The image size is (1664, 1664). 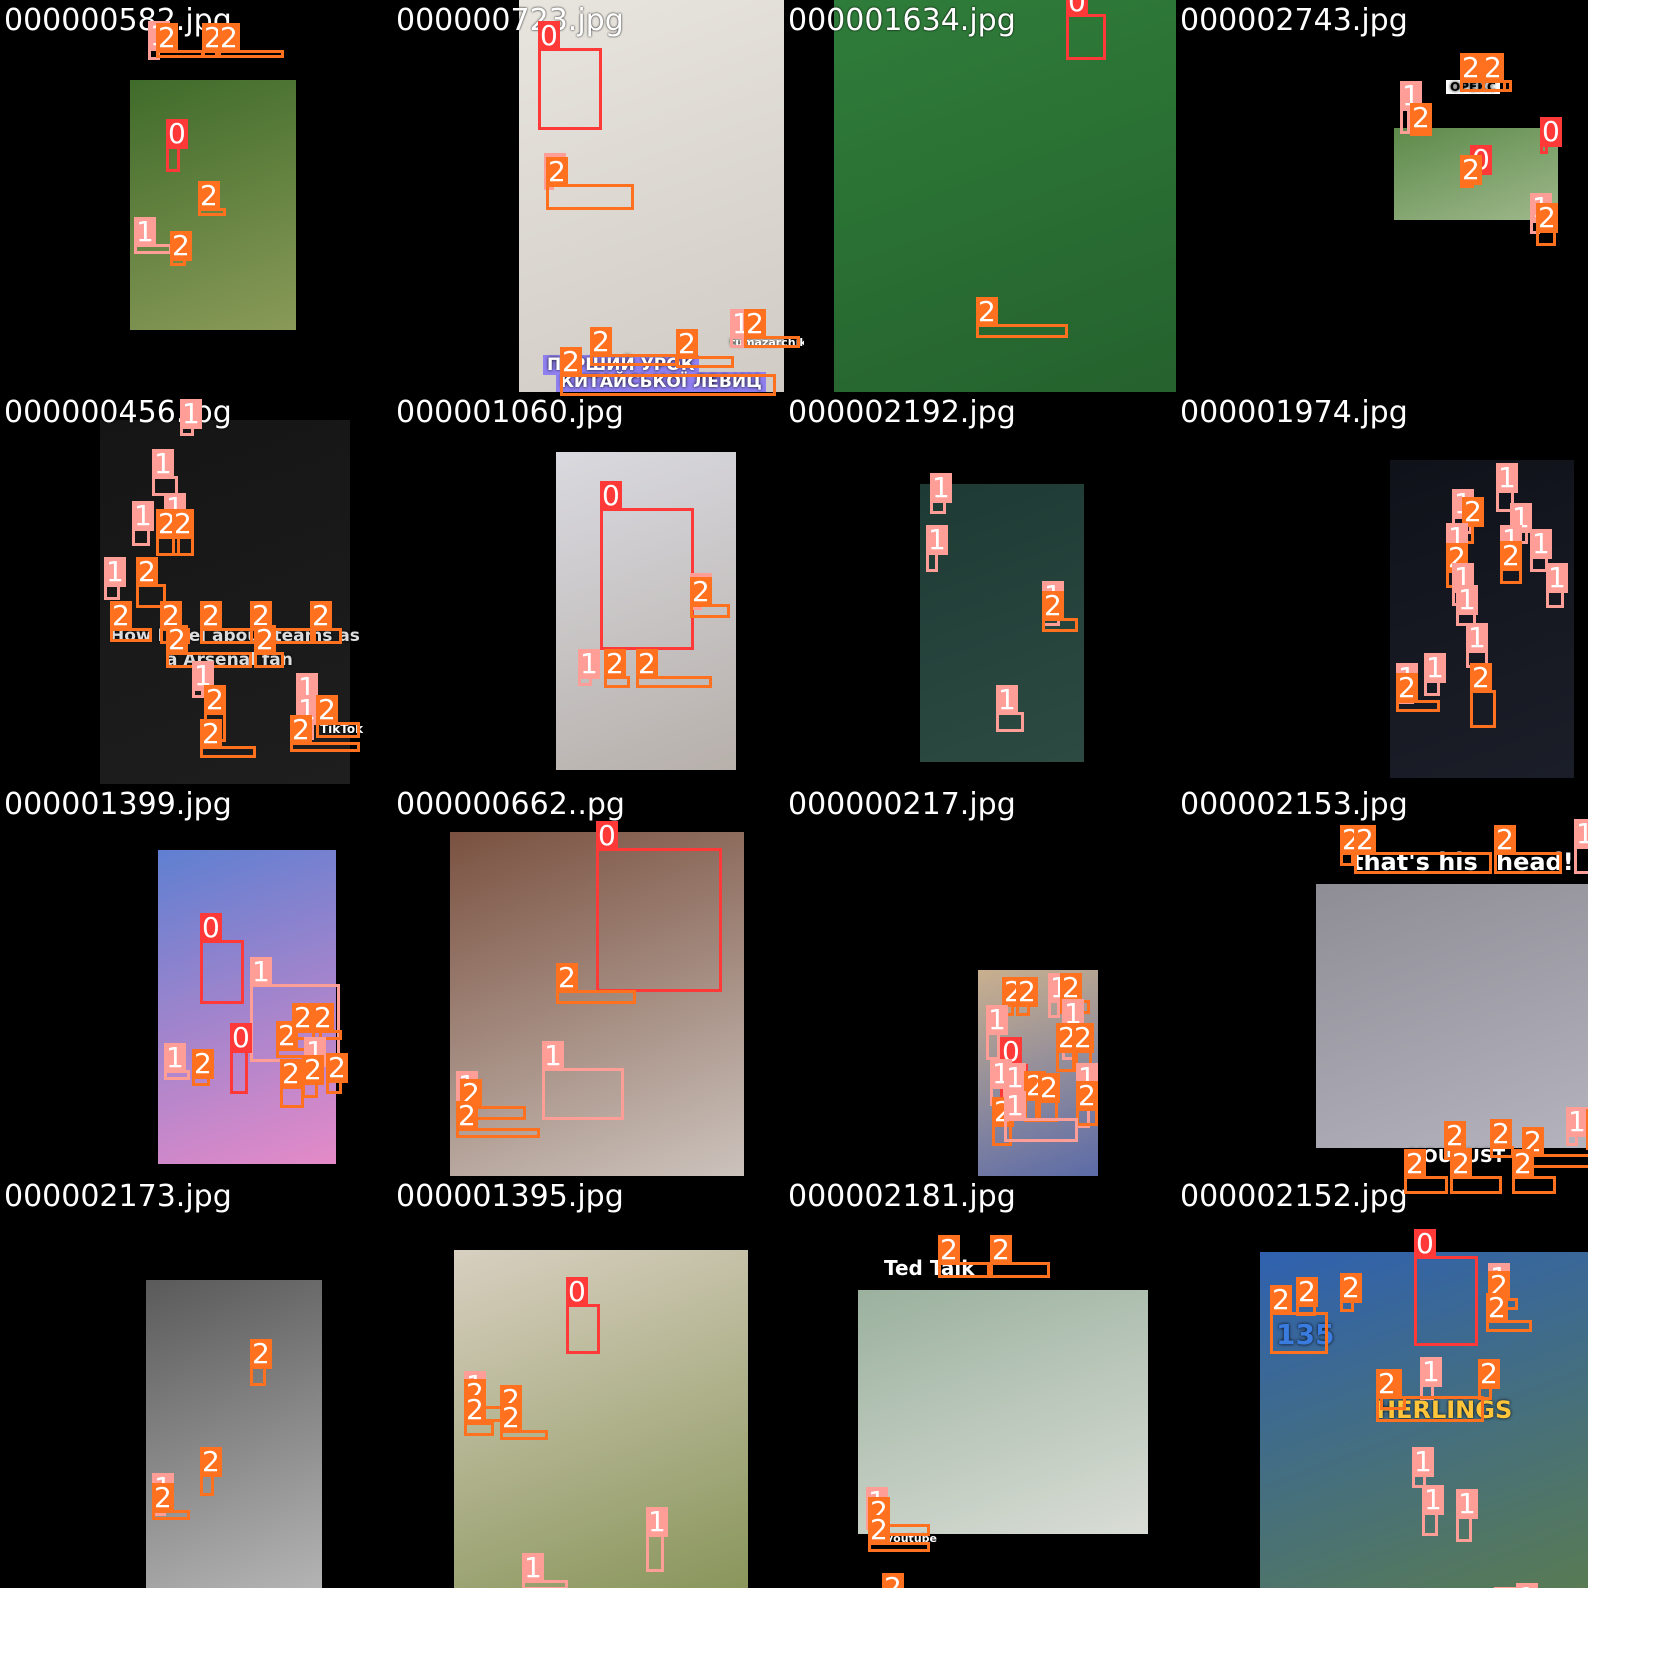 I want to click on image-tile: 000002173.jpg2212, so click(x=206, y=1382).